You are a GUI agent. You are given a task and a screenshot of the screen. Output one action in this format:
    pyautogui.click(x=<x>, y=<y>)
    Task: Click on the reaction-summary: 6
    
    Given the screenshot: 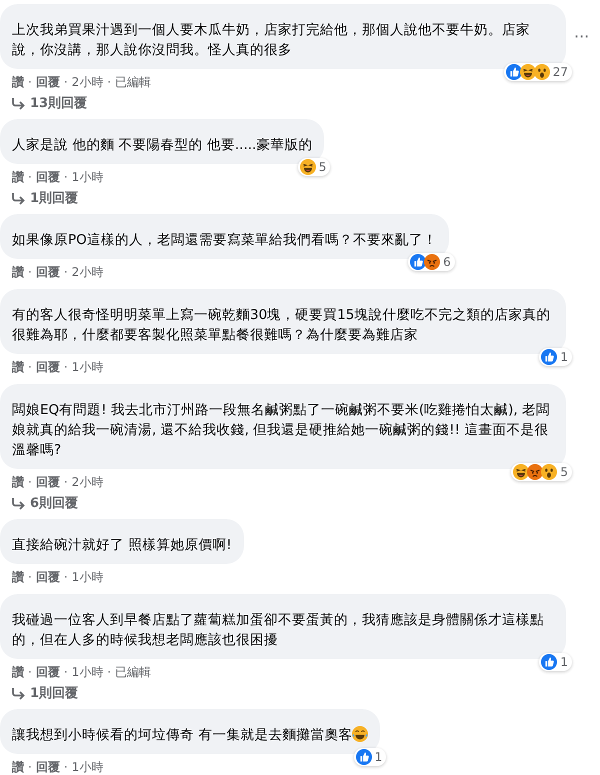 What is the action you would take?
    pyautogui.click(x=431, y=262)
    